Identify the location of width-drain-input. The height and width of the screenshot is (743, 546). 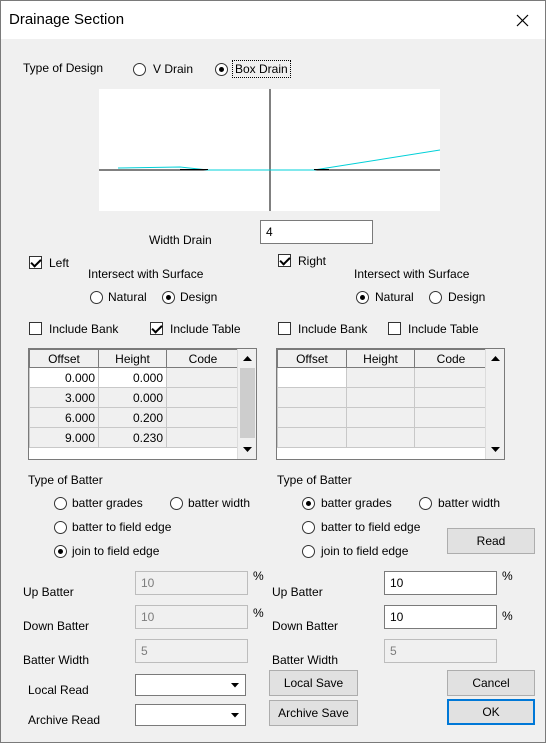
(316, 232).